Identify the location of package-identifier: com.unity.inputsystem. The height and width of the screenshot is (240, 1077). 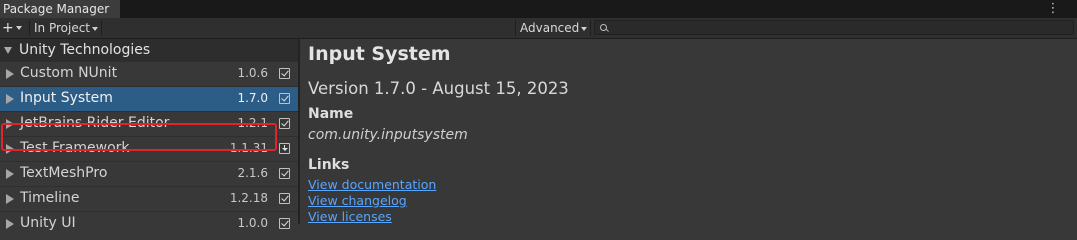
(388, 135).